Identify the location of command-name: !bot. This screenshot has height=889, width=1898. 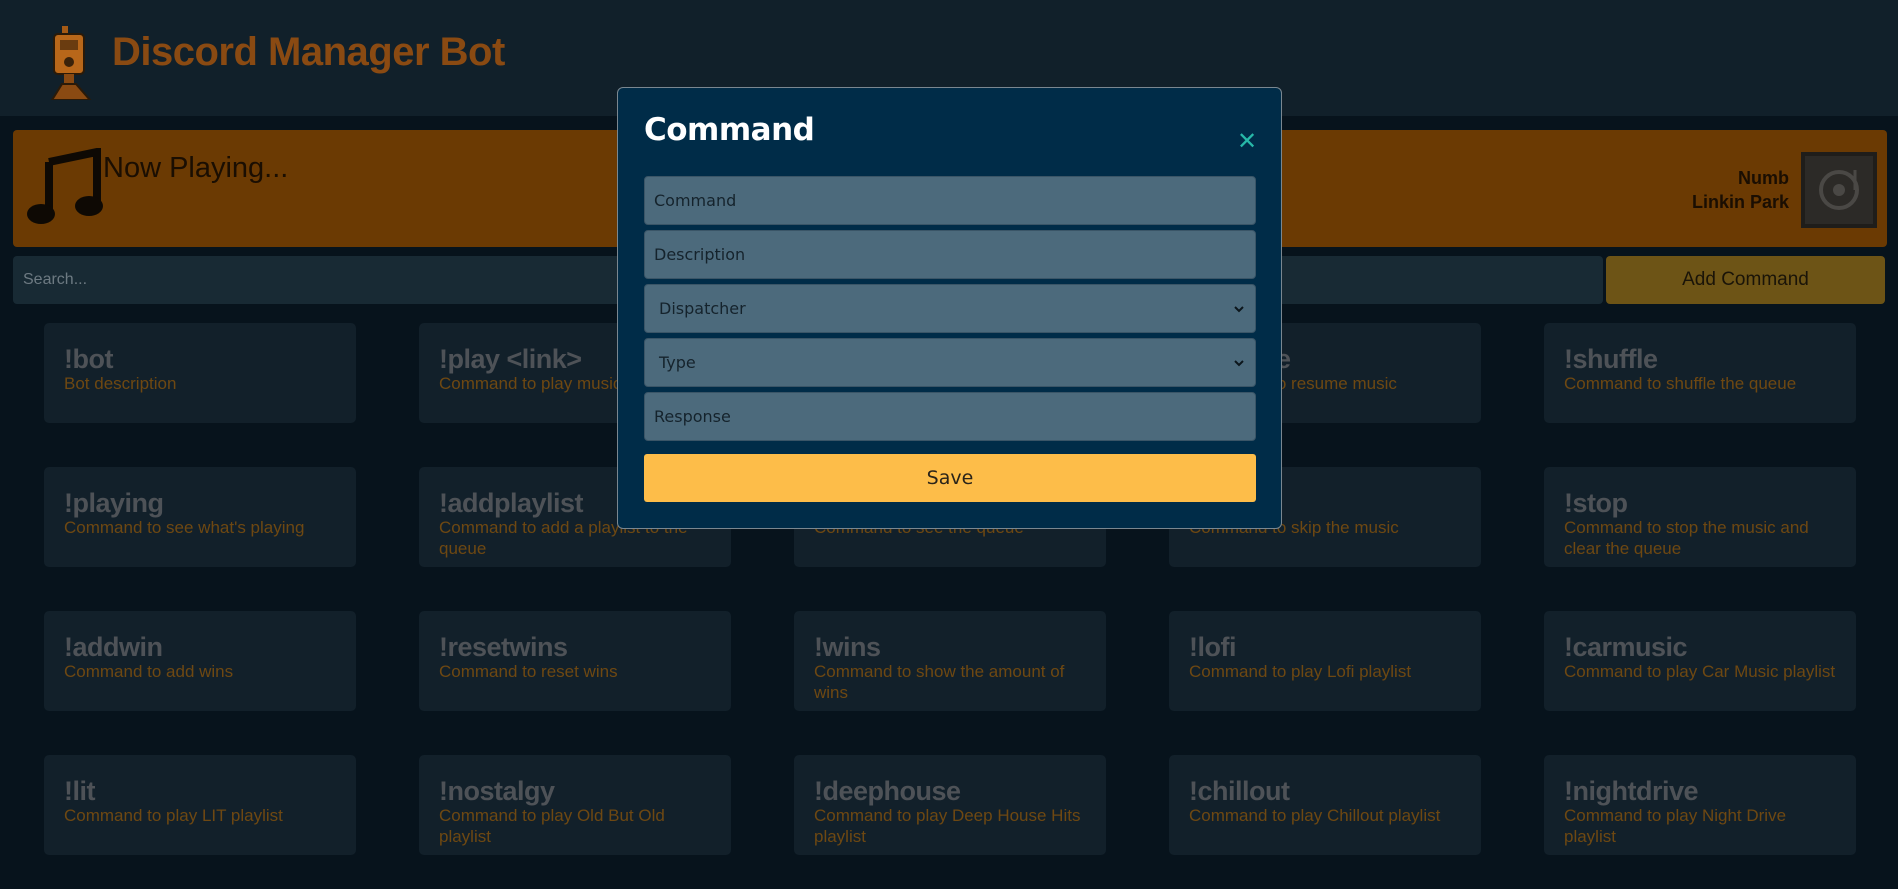
(88, 359).